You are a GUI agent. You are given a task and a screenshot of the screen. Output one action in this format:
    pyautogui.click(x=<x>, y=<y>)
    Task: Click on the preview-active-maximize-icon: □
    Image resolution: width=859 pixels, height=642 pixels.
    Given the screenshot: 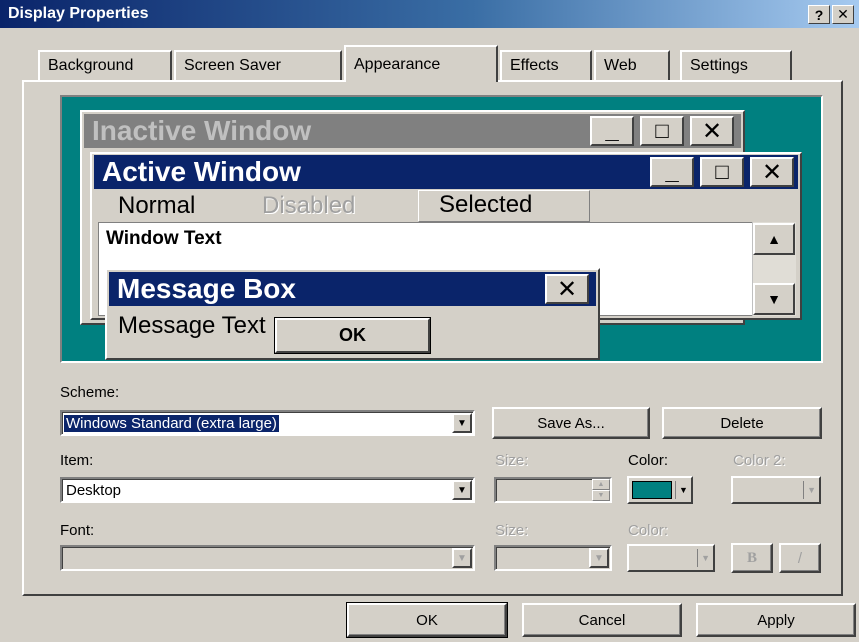 What is the action you would take?
    pyautogui.click(x=722, y=172)
    